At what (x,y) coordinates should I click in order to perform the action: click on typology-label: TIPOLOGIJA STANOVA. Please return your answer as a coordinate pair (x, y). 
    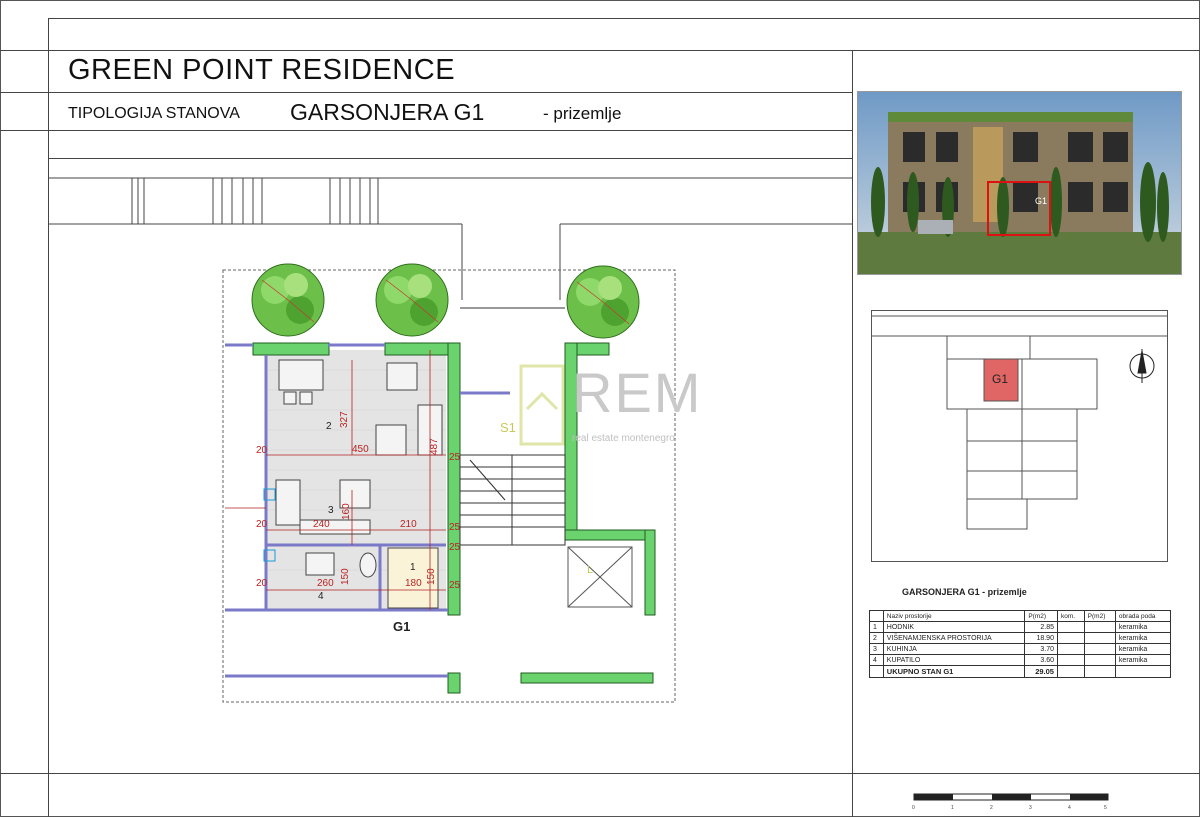
    Looking at the image, I should click on (154, 113).